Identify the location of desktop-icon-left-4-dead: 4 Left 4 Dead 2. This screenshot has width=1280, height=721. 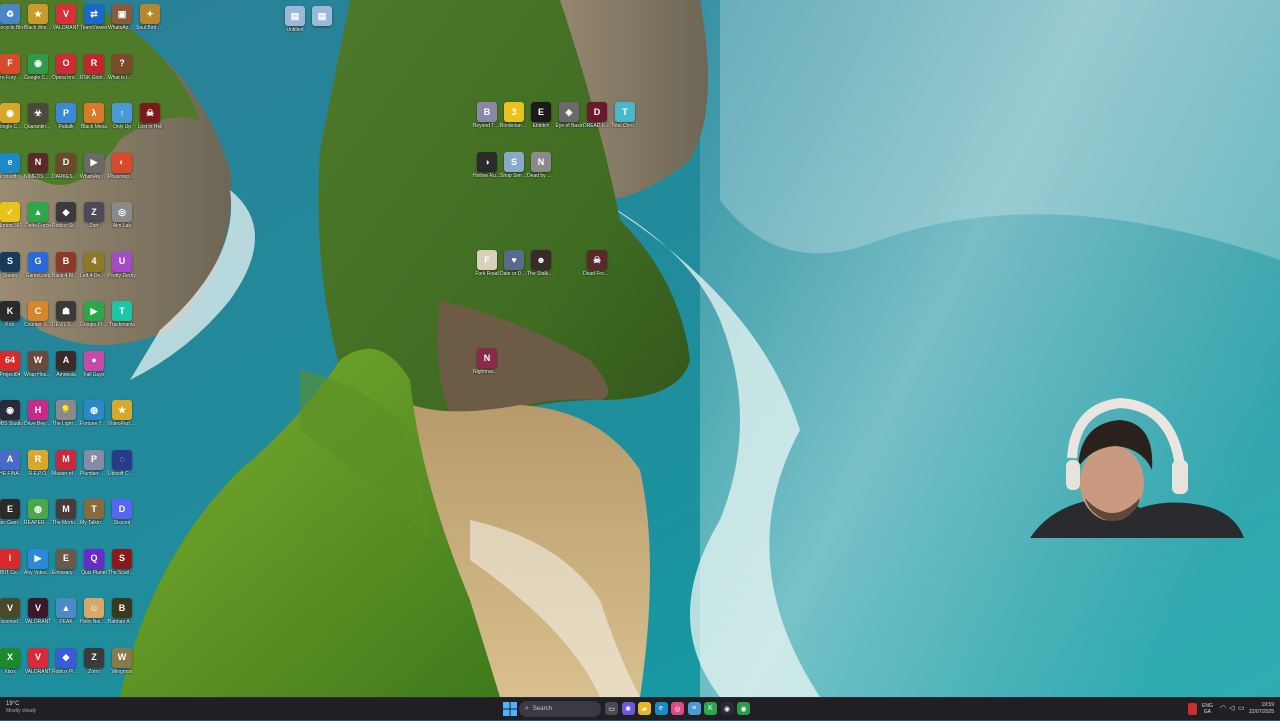
(94, 265).